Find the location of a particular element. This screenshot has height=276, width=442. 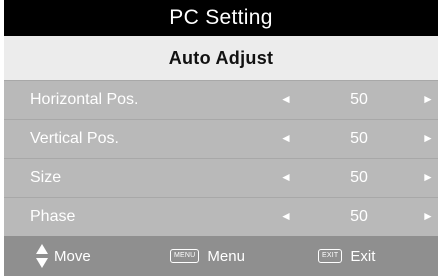

menu-hint: MENU Menu is located at coordinates (207, 256).